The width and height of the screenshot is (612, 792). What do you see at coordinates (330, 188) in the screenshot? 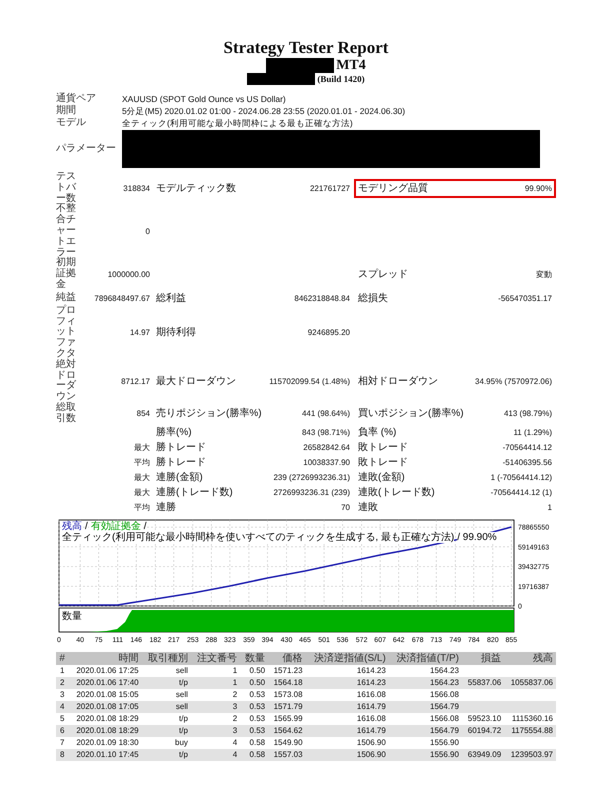
I see `stat-value: 221761727` at bounding box center [330, 188].